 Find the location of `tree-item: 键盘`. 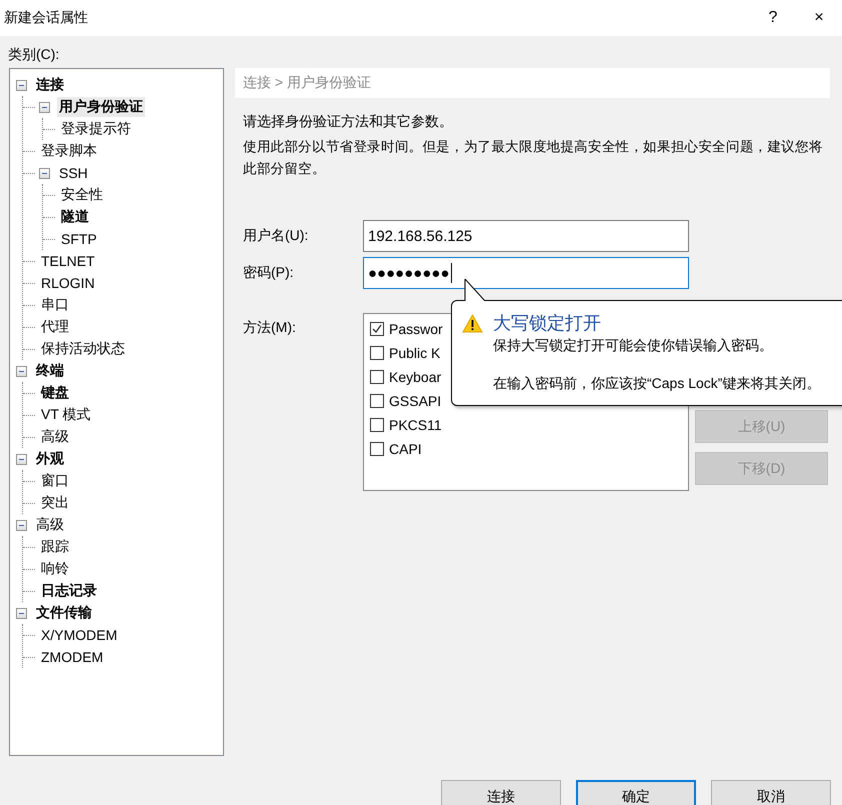

tree-item: 键盘 is located at coordinates (55, 393).